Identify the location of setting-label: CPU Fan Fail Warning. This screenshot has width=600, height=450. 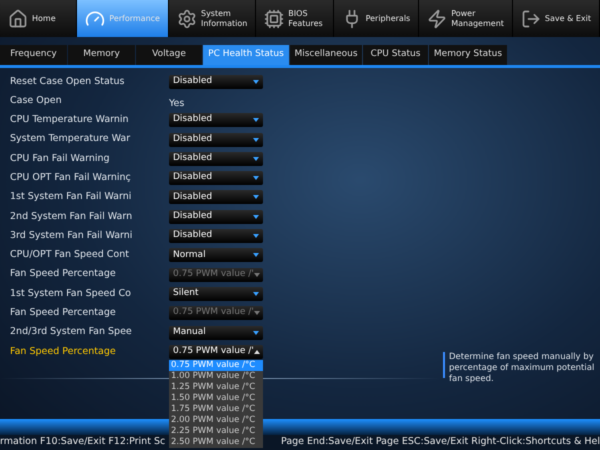
(60, 159).